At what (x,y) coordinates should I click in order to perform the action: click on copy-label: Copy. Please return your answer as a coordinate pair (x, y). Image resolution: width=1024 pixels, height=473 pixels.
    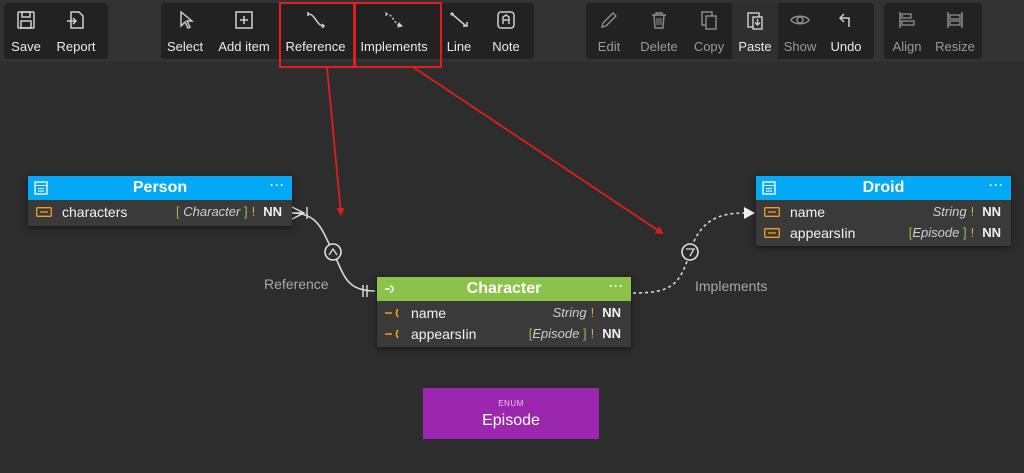
    Looking at the image, I should click on (709, 46).